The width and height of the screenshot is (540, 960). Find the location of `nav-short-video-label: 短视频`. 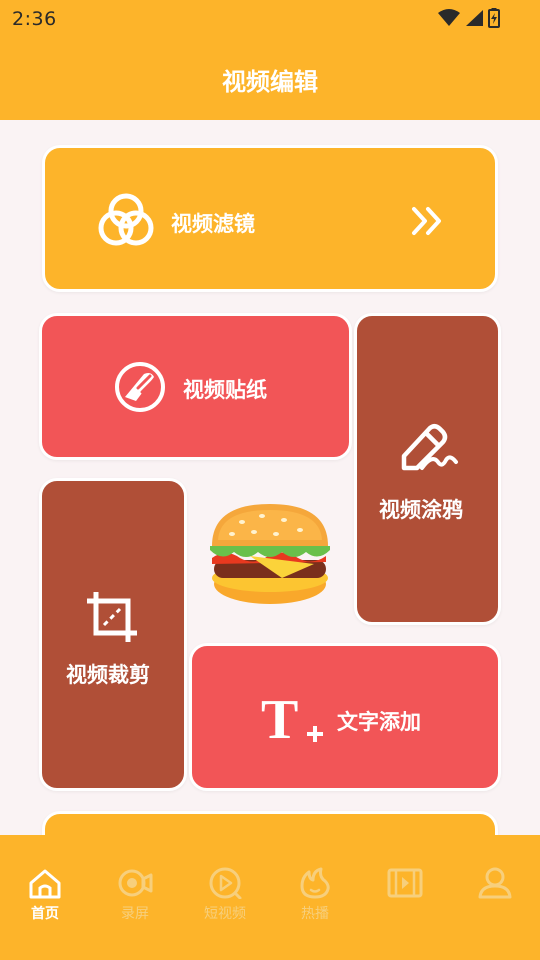

nav-short-video-label: 短视频 is located at coordinates (225, 914).